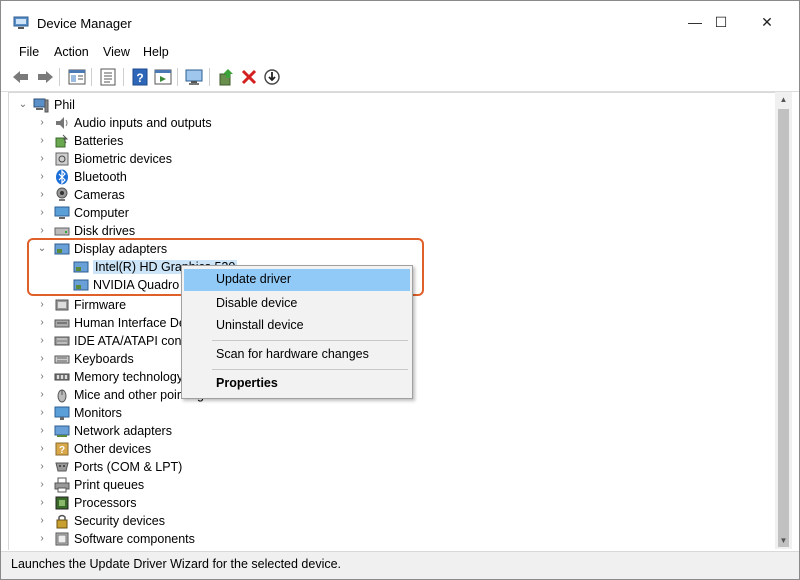 The height and width of the screenshot is (580, 800). Describe the element at coordinates (389, 177) in the screenshot. I see `tree-item-bluetooth: › Bluetooth` at that location.